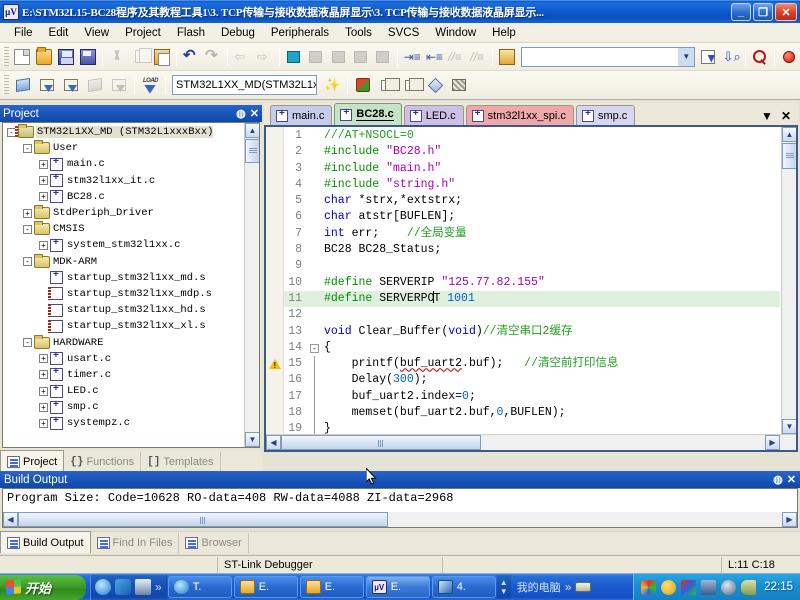 This screenshot has width=800, height=600. I want to click on tree-item-user: - User, so click(123, 148).